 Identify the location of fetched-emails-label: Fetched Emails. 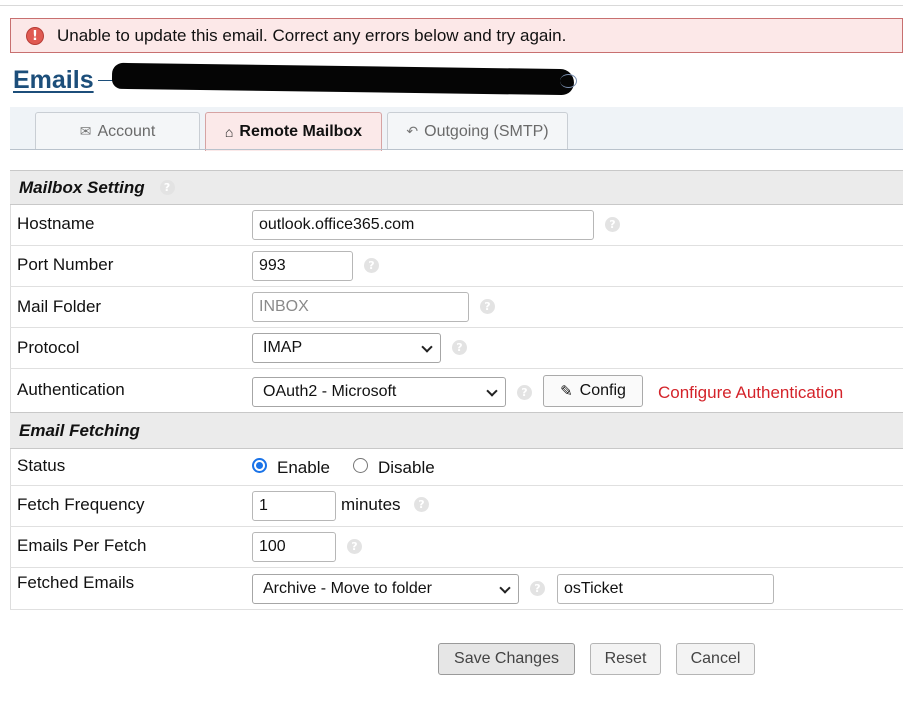
(76, 582).